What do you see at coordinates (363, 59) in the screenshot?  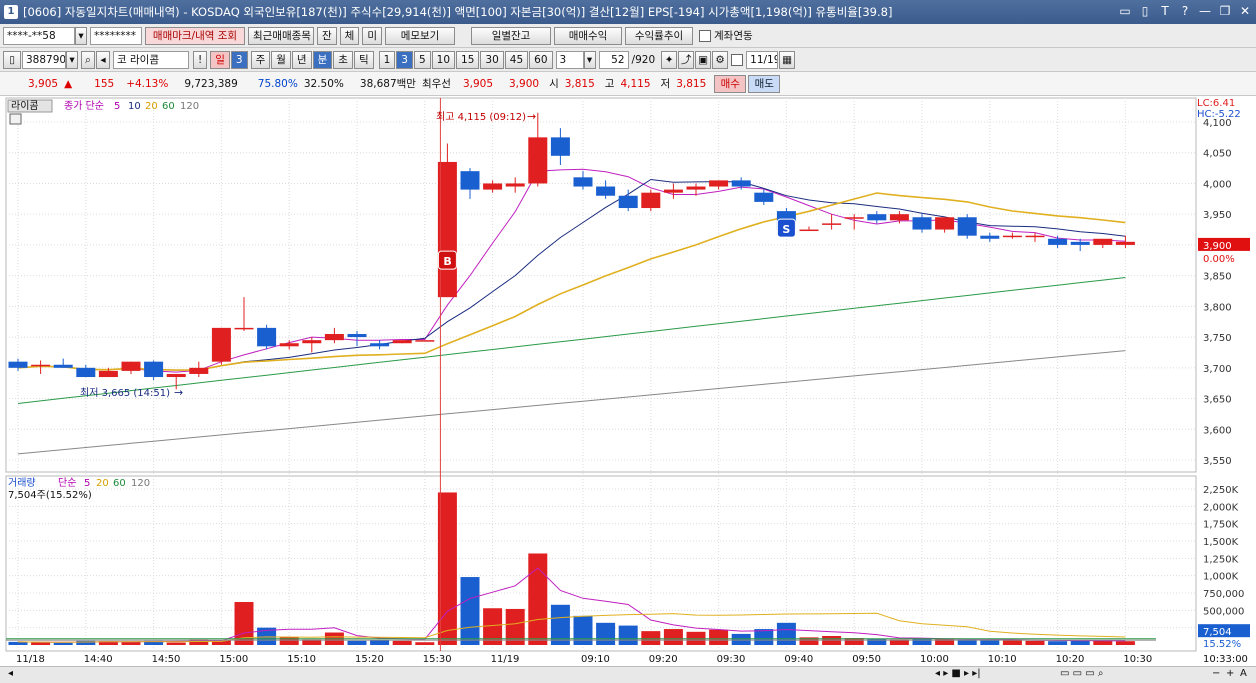 I see `tab-tick: 틱` at bounding box center [363, 59].